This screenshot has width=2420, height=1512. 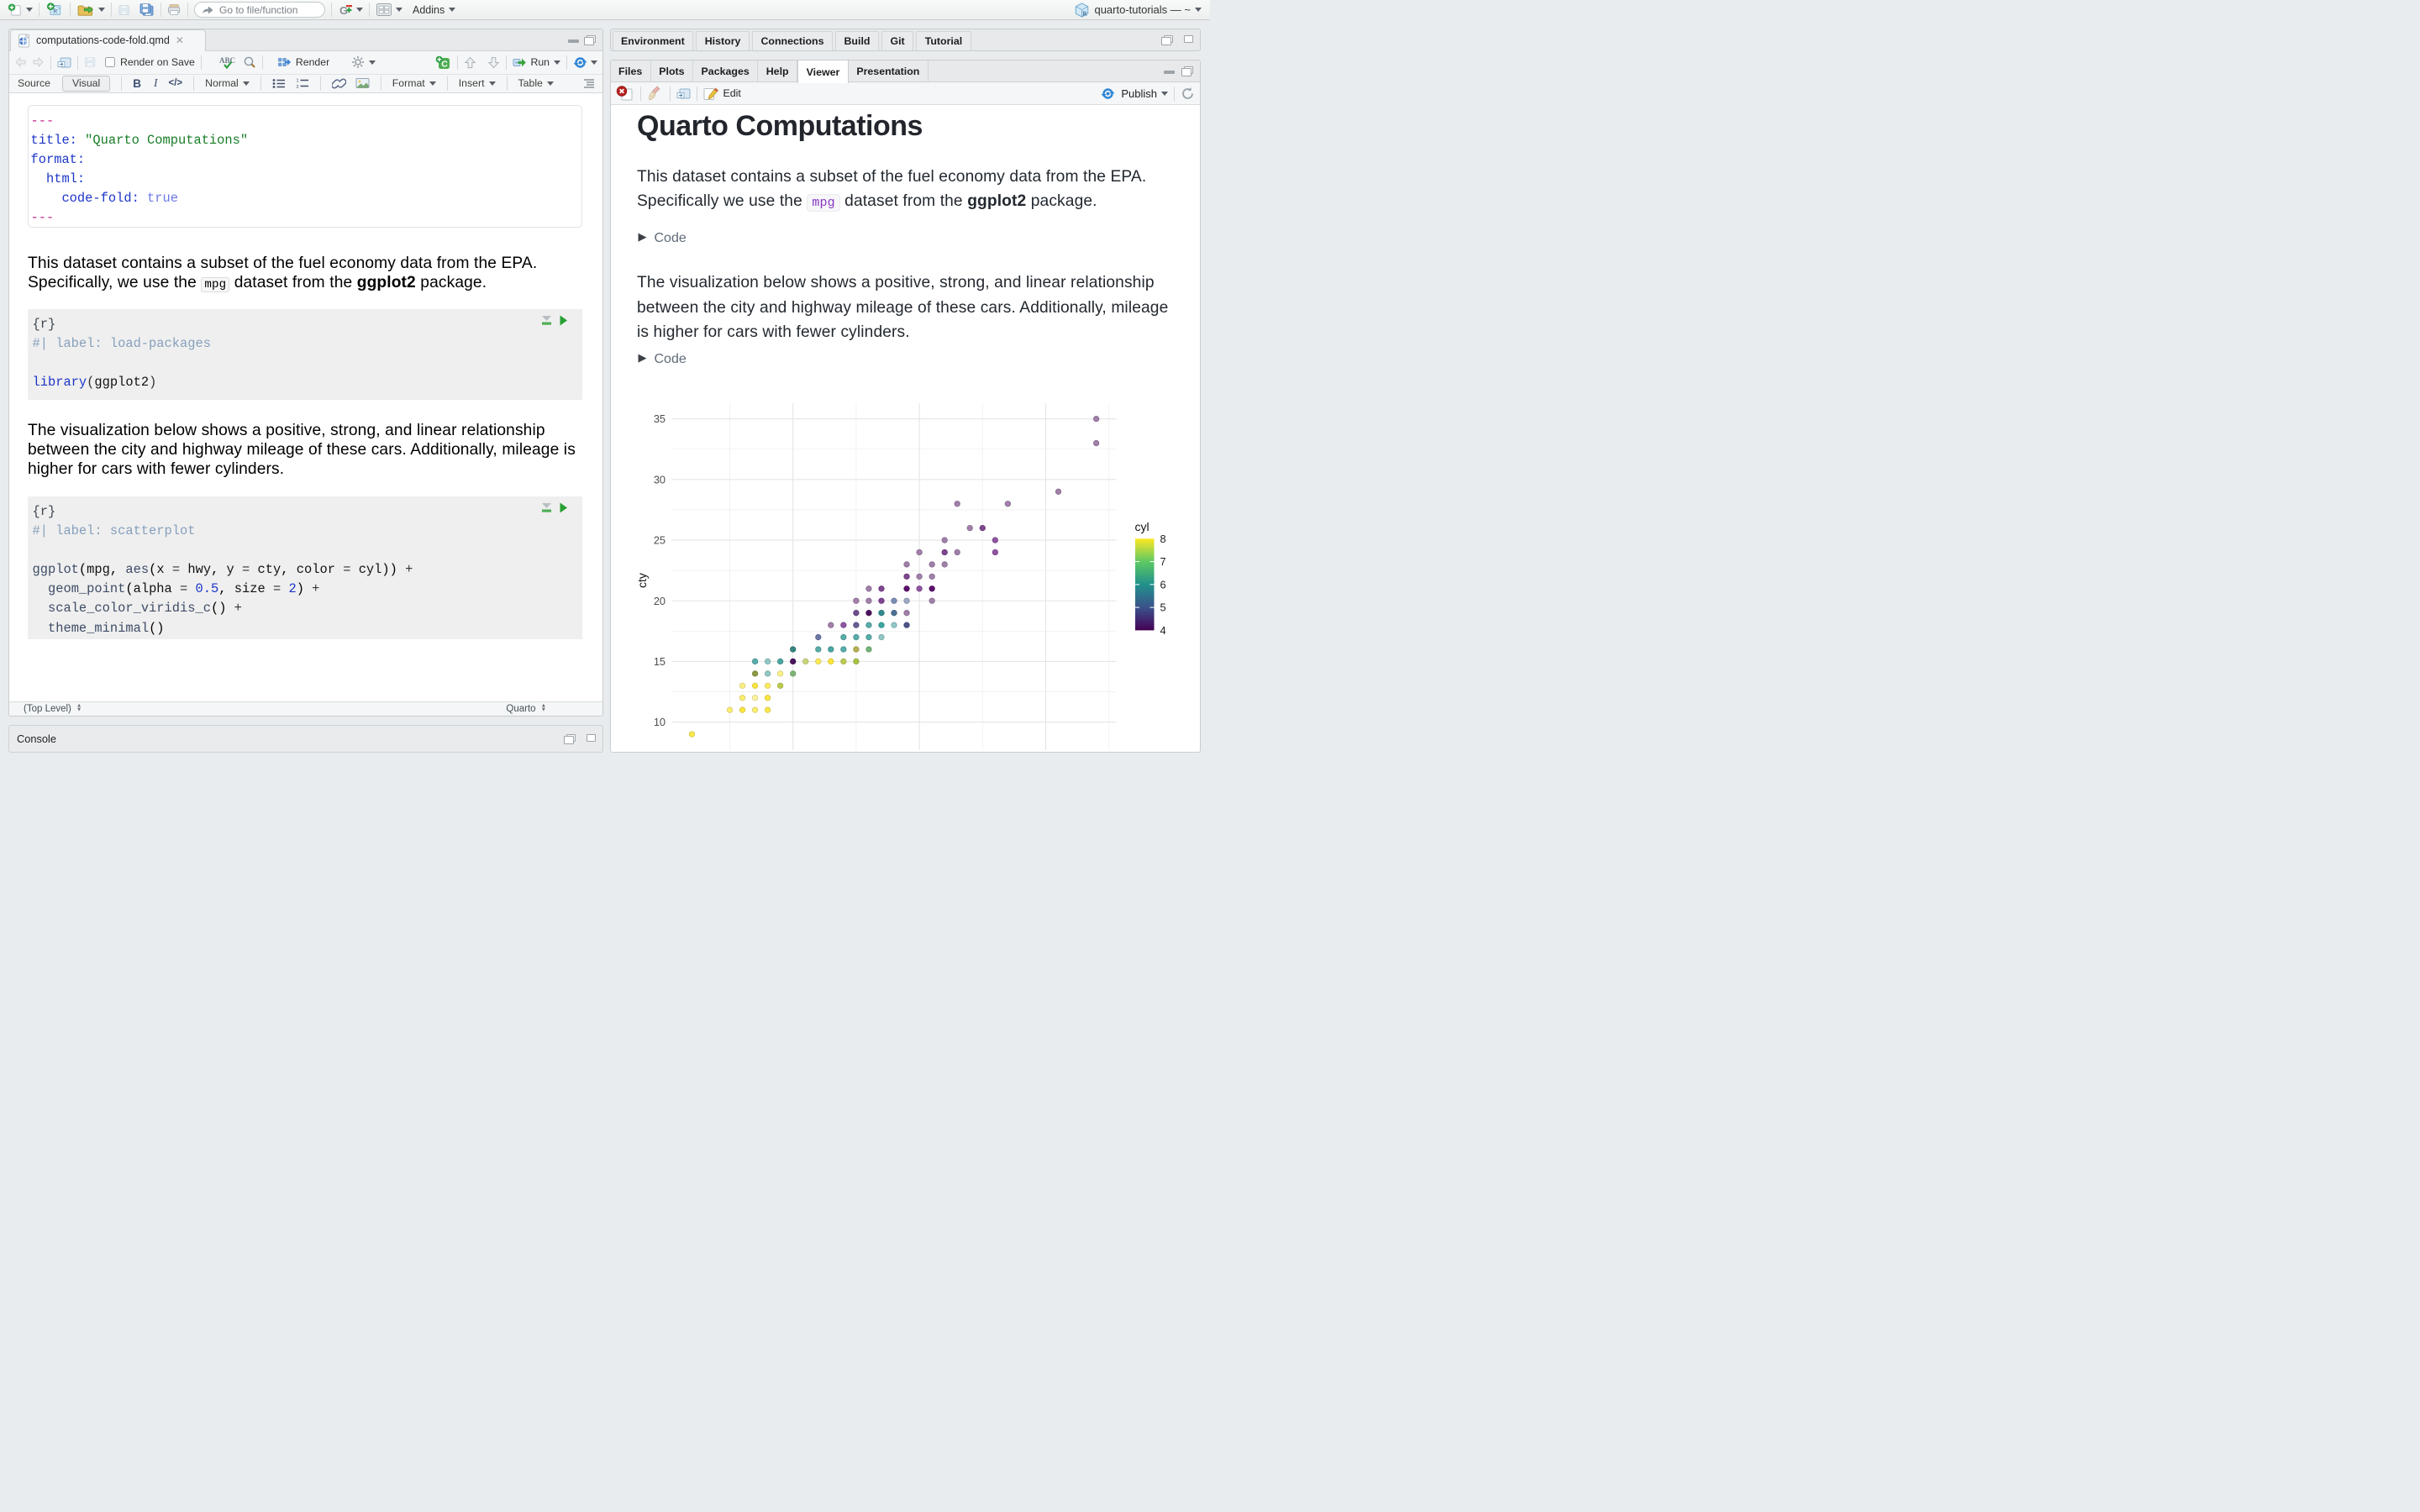 I want to click on svg-text: 2, so click(x=297, y=87).